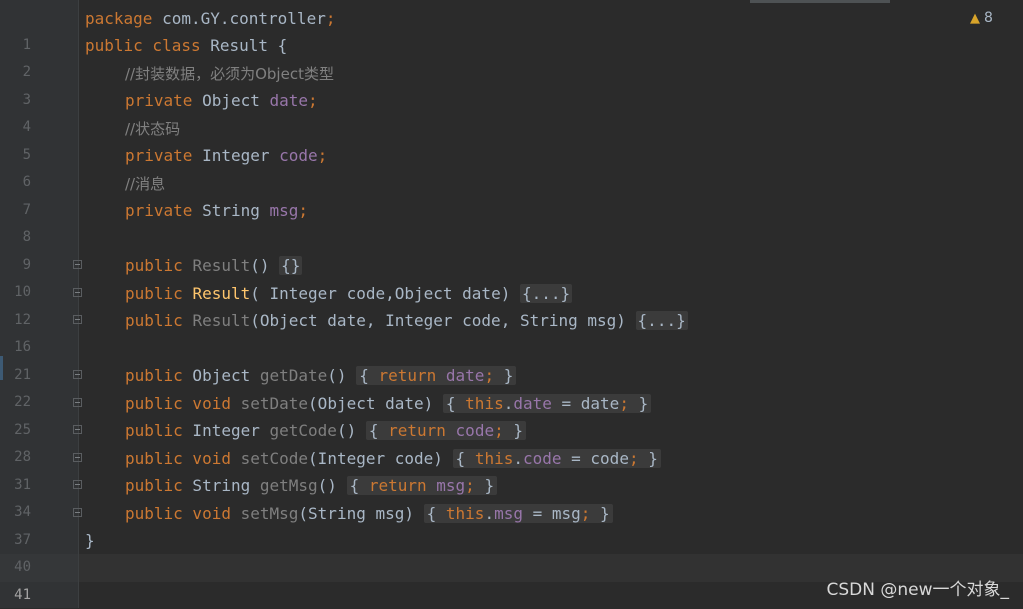 The image size is (1023, 609). I want to click on method-name: getMsg, so click(288, 485).